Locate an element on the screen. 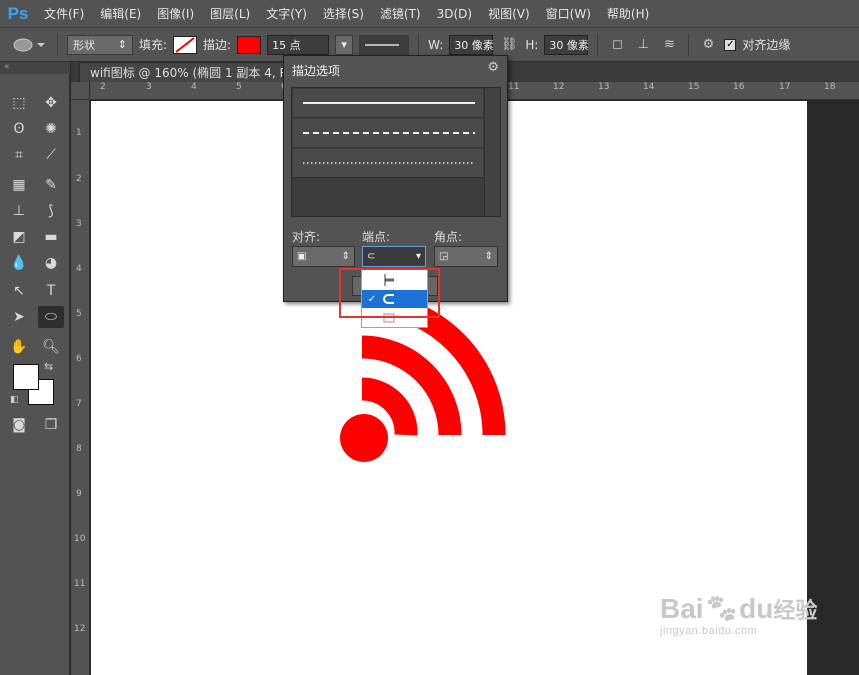 The width and height of the screenshot is (859, 675). marquee-tool-icon: ⬚ is located at coordinates (19, 103).